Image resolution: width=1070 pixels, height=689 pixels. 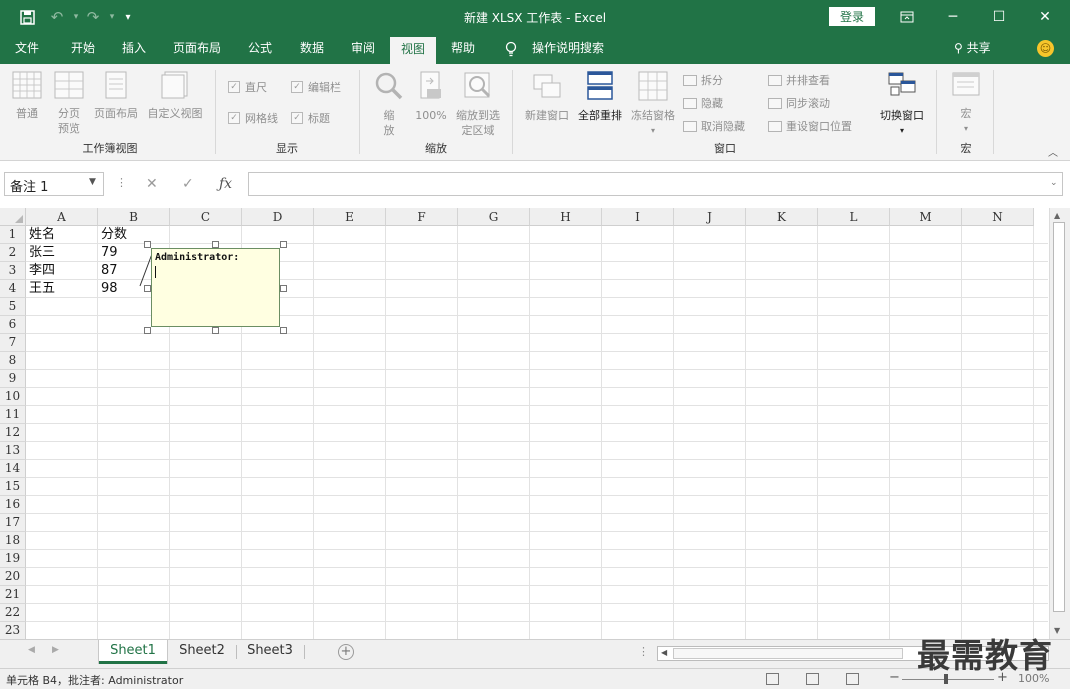 What do you see at coordinates (225, 184) in the screenshot?
I see `insert-function-icon: ƒx` at bounding box center [225, 184].